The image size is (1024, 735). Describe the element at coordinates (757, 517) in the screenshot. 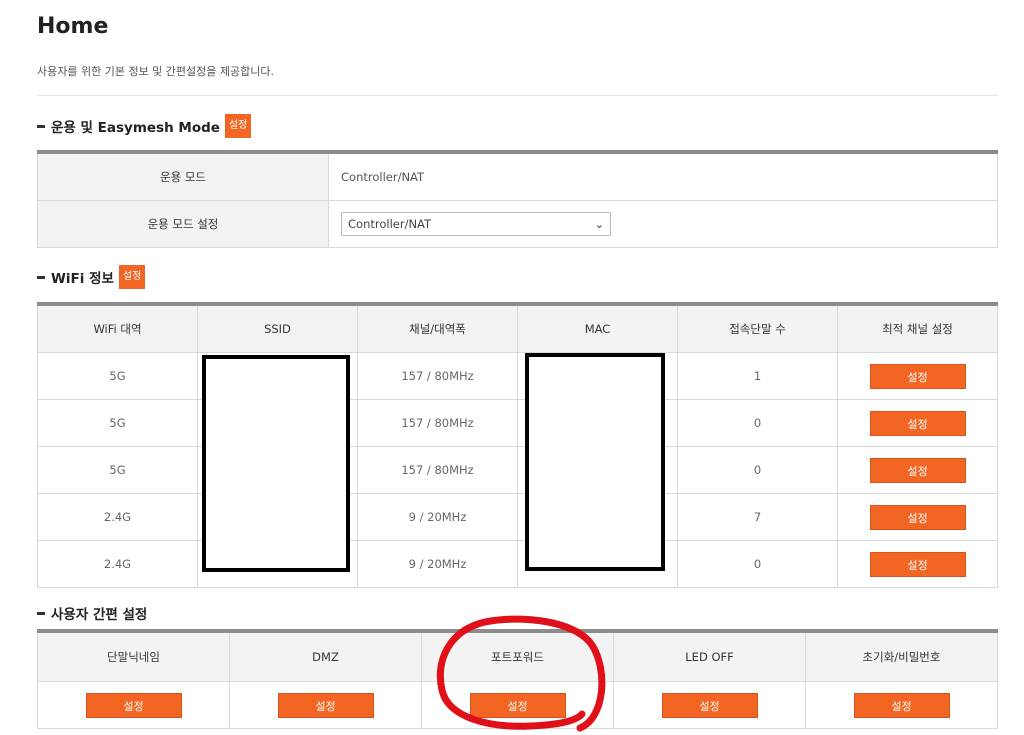

I see `wifi-clients: 7` at that location.